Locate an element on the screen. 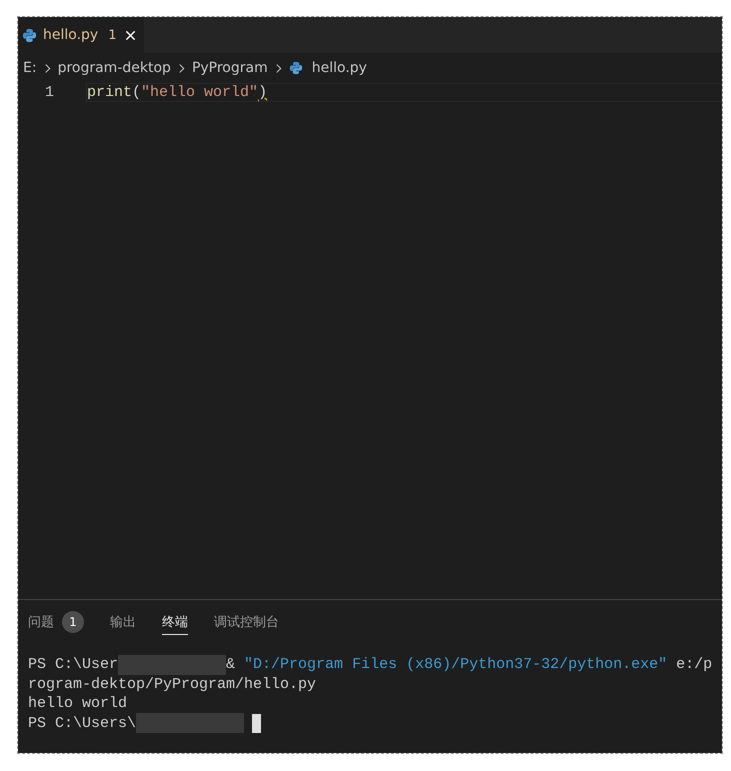 Image resolution: width=731 pixels, height=771 pixels. breadcrumb-item: E: is located at coordinates (30, 68).